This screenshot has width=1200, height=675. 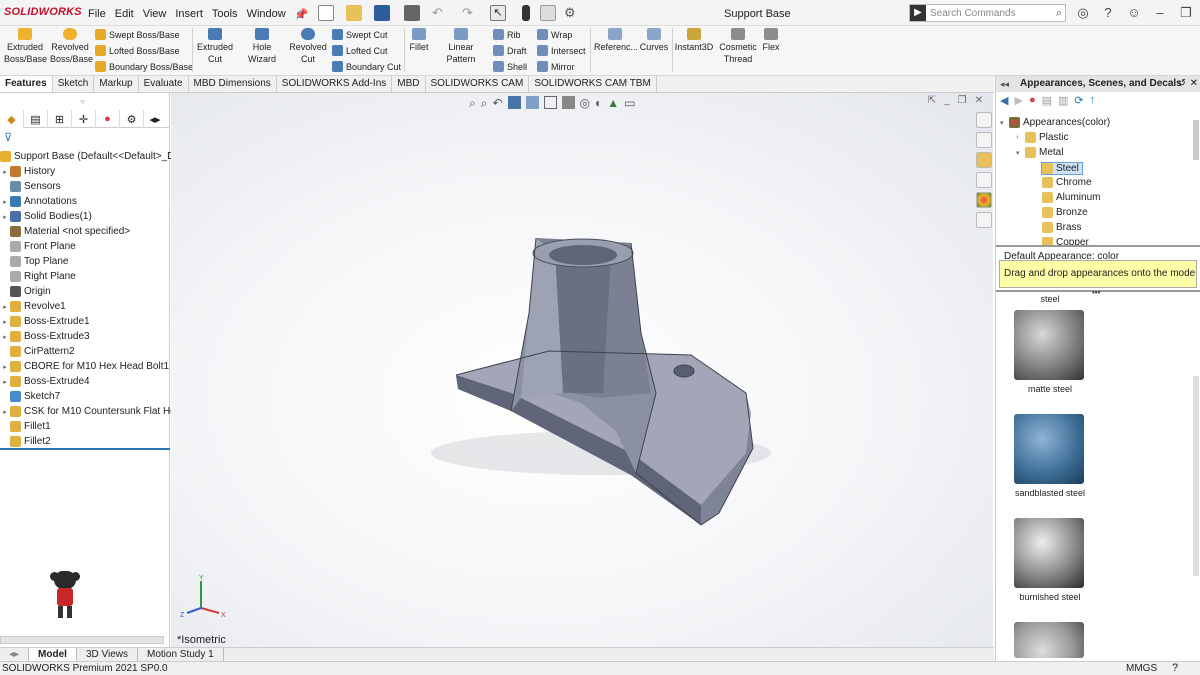 What do you see at coordinates (1175, 668) in the screenshot?
I see `status-help-icon: ?` at bounding box center [1175, 668].